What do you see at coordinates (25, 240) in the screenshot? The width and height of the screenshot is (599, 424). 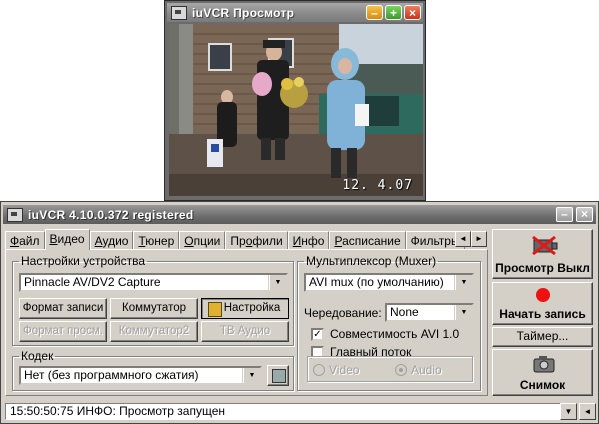 I see `tab-file: Файл` at bounding box center [25, 240].